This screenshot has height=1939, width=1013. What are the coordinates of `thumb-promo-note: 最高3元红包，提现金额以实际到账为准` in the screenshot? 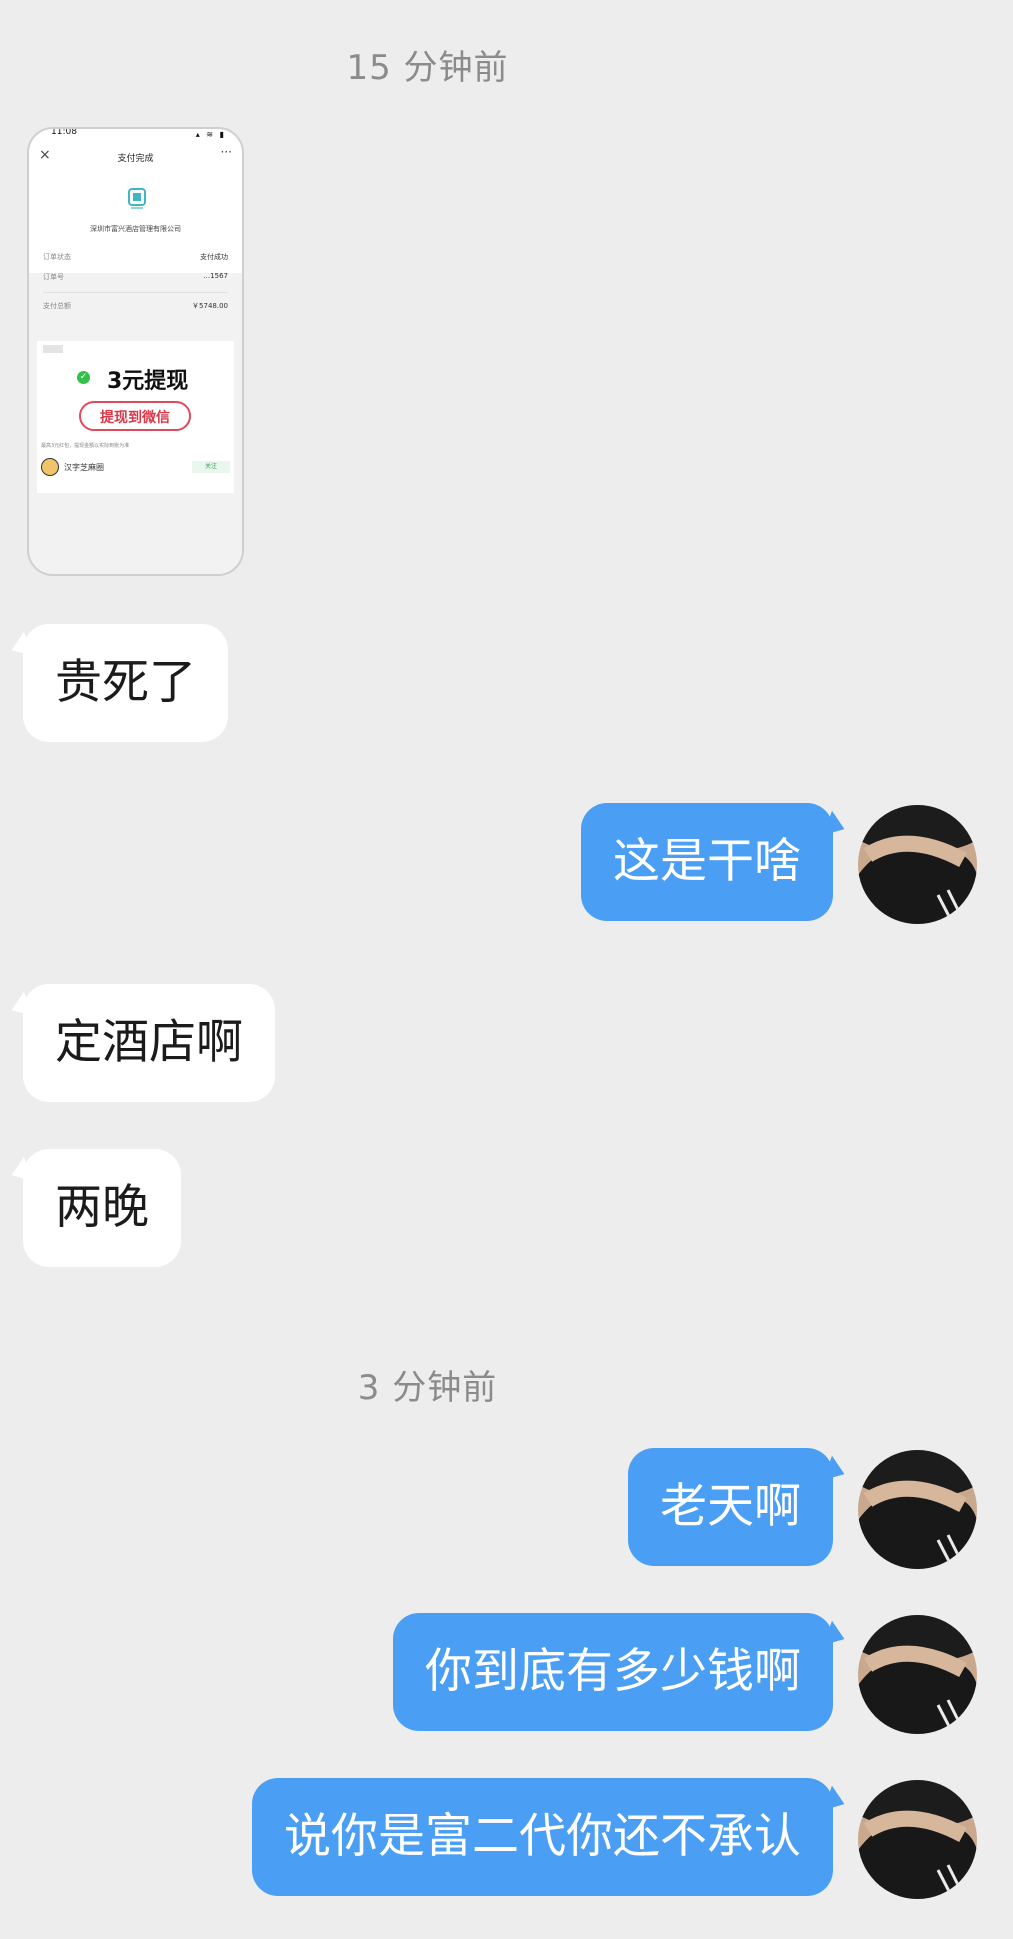 It's located at (85, 446).